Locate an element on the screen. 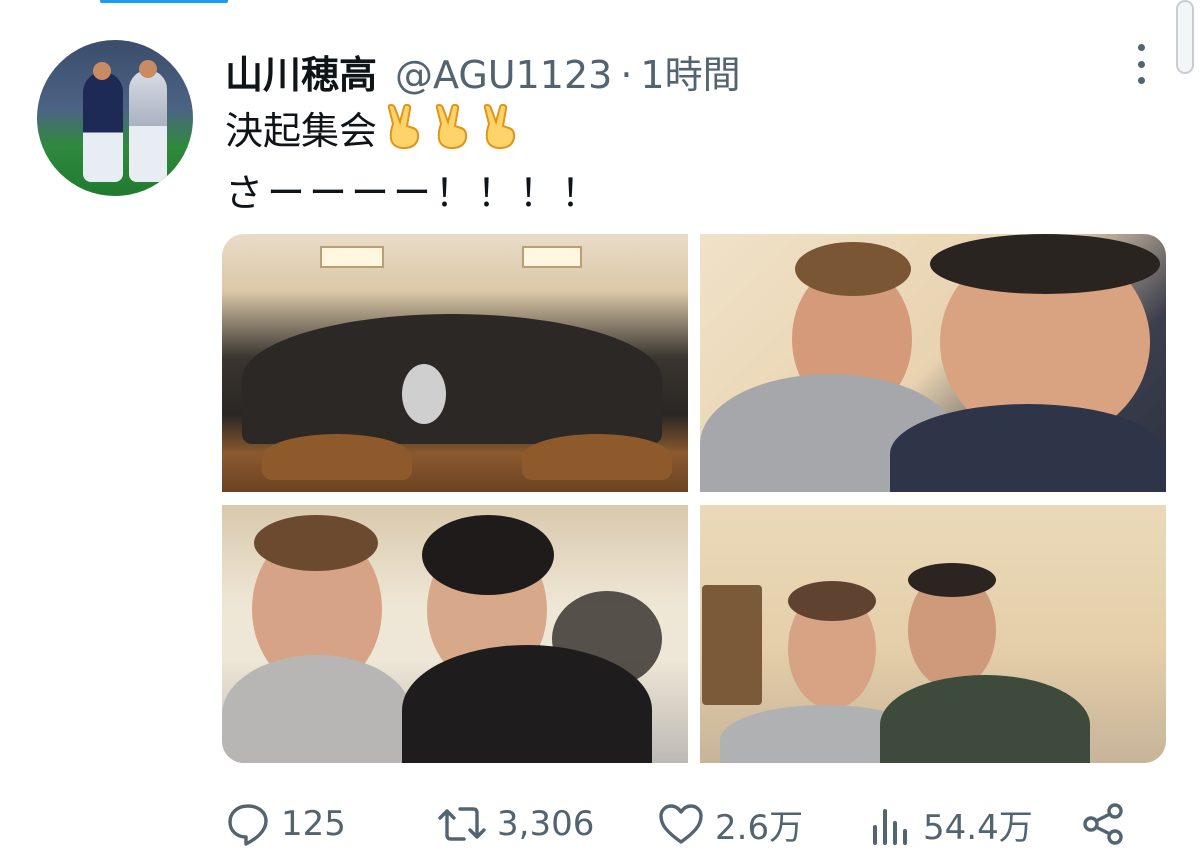 The height and width of the screenshot is (864, 1200). retweet-button: 3,306 is located at coordinates (515, 824).